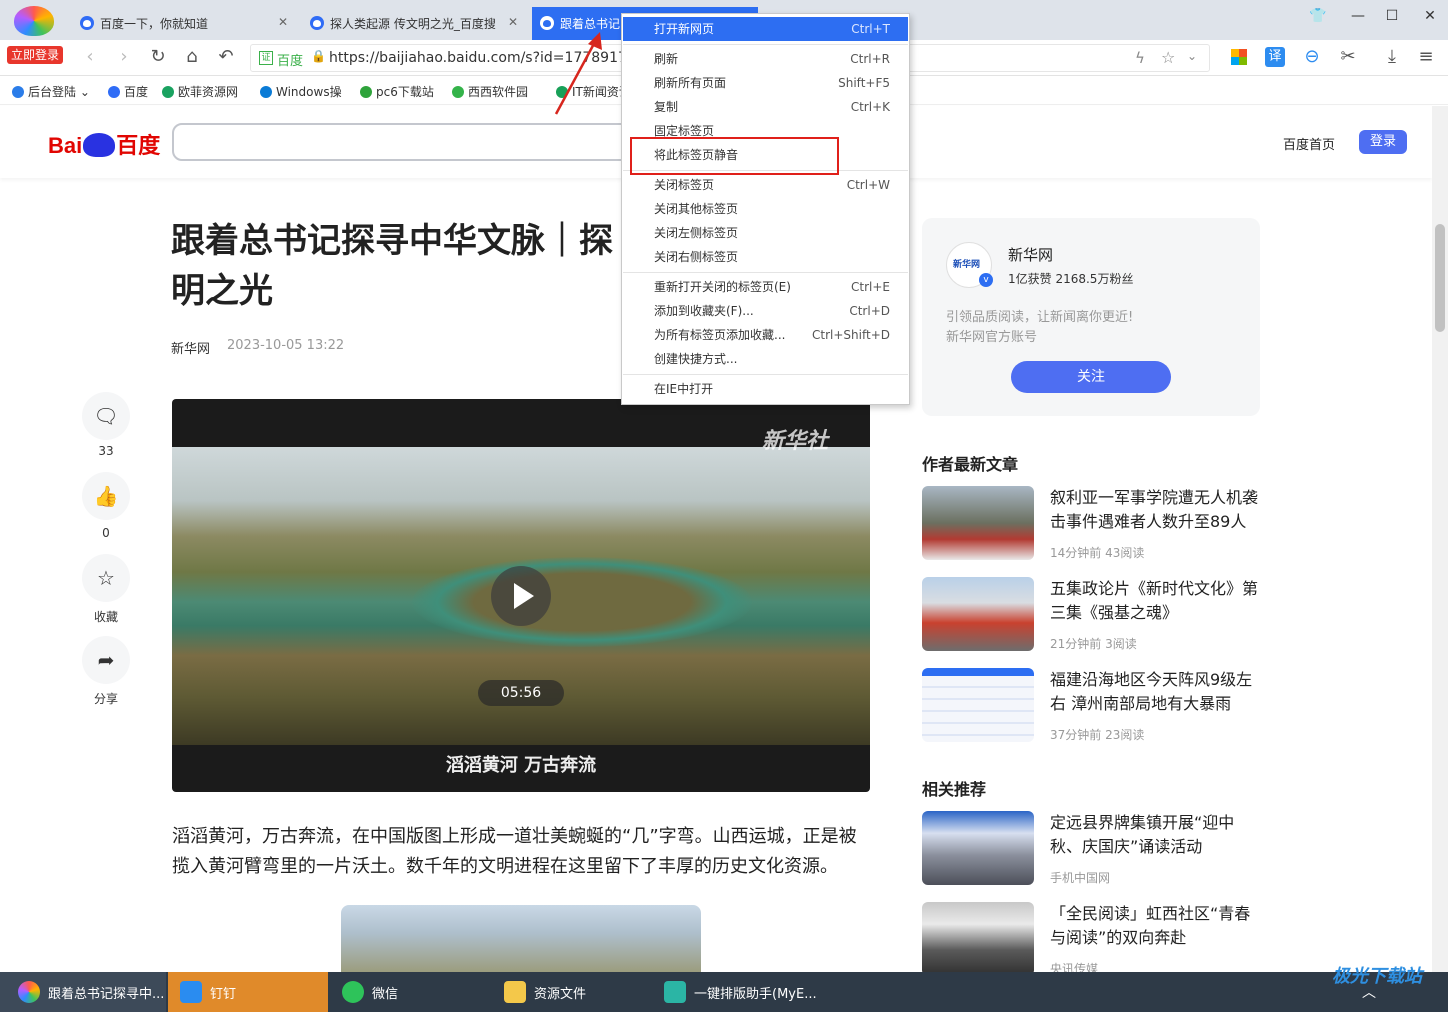  What do you see at coordinates (765, 389) in the screenshot?
I see `menu-item-open-in-ie: 在IE中打开` at bounding box center [765, 389].